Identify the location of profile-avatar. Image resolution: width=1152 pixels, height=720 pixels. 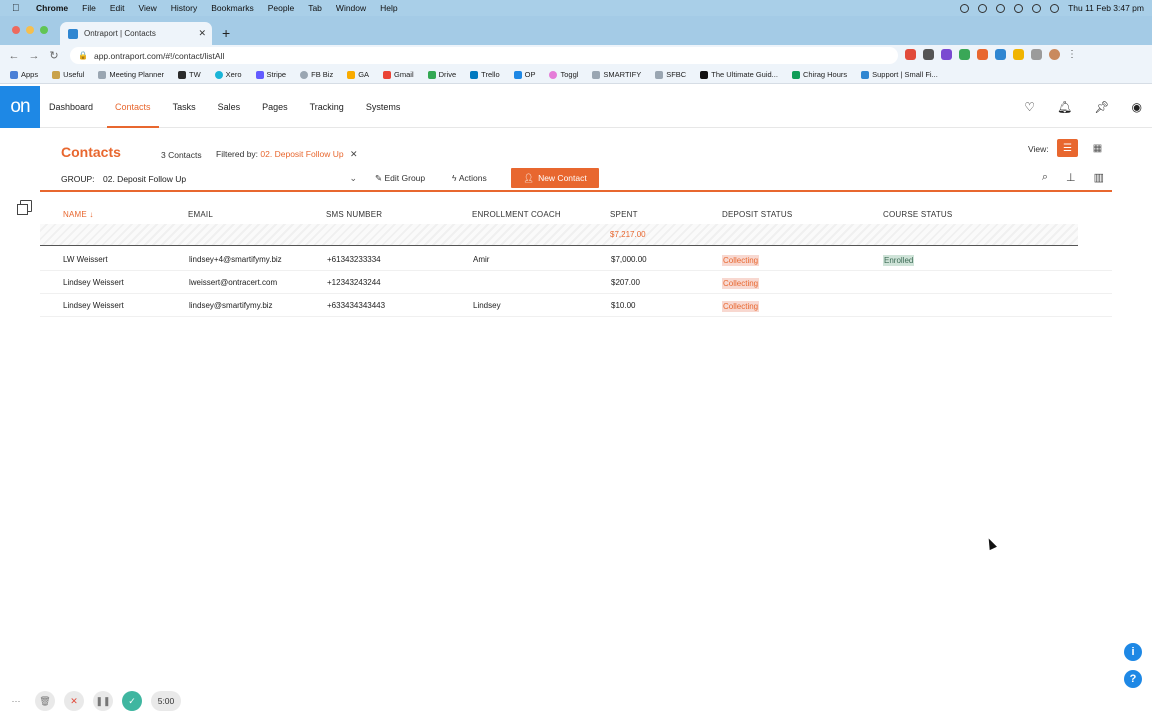
(1054, 54).